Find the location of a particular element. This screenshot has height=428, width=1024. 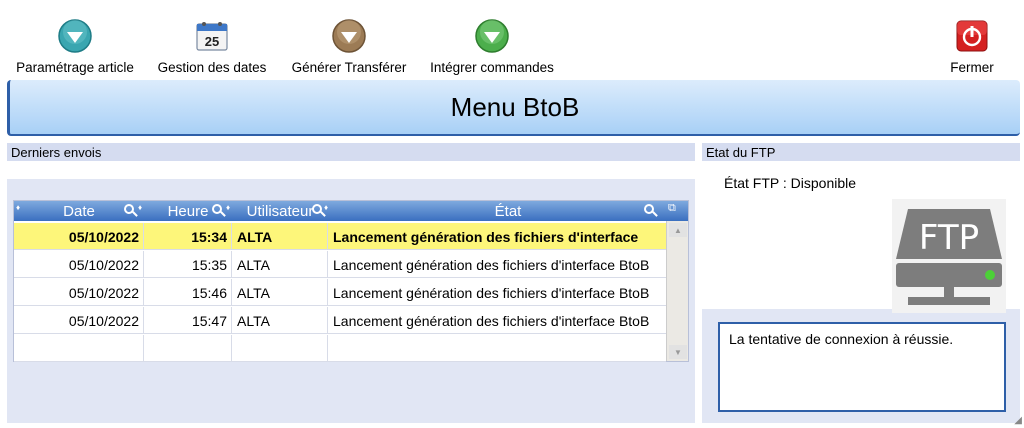

vertical-scrollbar: ▲ ▼ is located at coordinates (677, 291).